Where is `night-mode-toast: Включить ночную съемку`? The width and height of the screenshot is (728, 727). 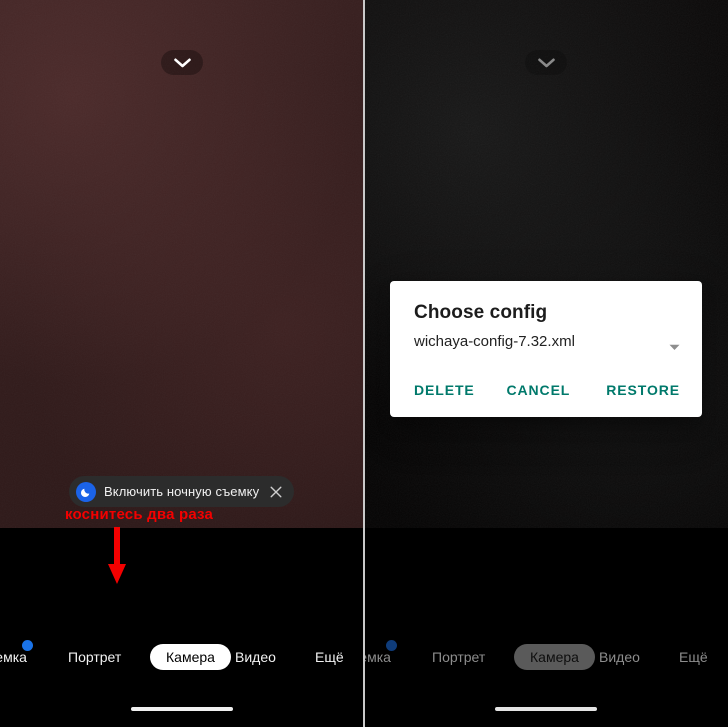
night-mode-toast: Включить ночную съемку is located at coordinates (182, 491).